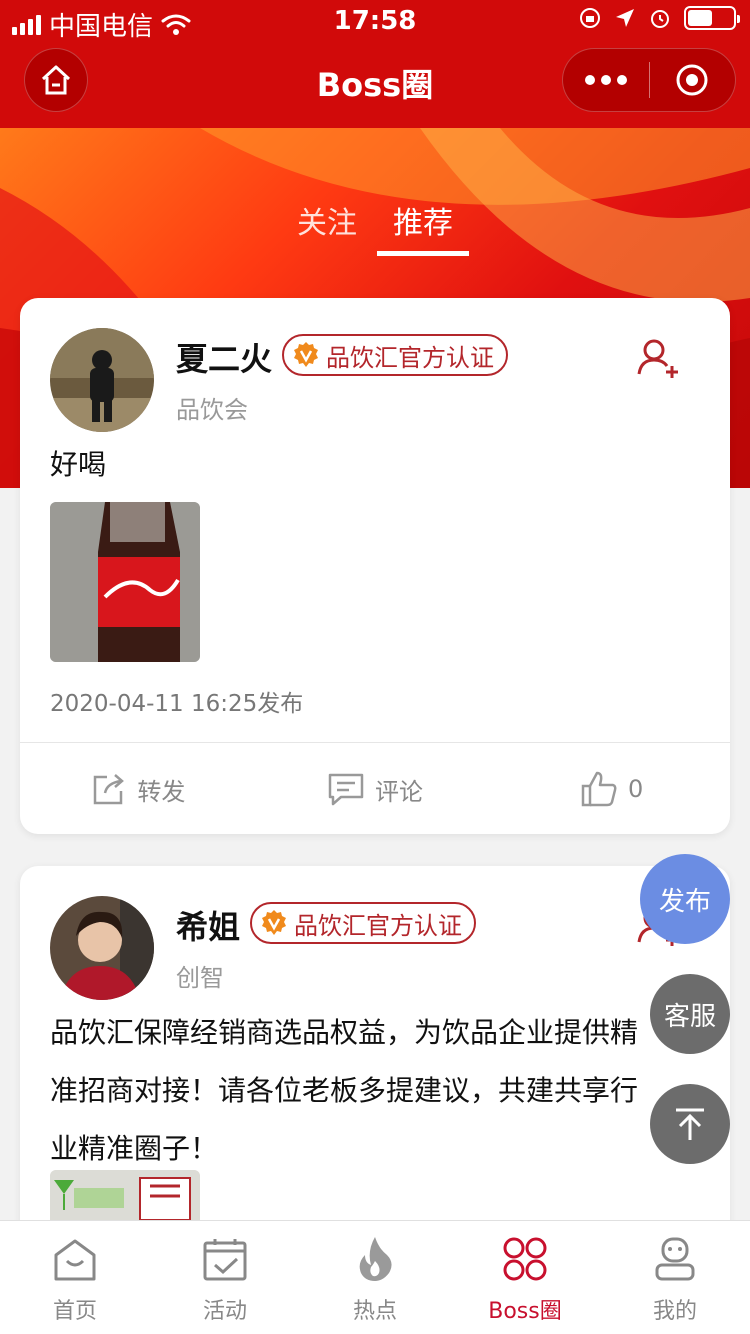 The height and width of the screenshot is (1334, 750). I want to click on more-button, so click(606, 80).